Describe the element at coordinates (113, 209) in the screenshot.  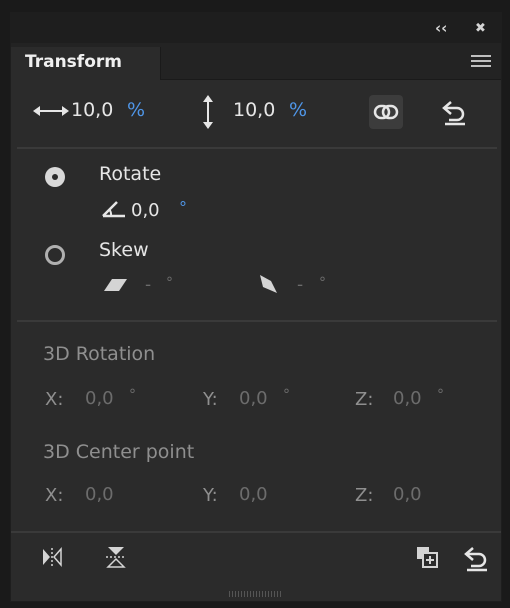
I see `angle-icon` at that location.